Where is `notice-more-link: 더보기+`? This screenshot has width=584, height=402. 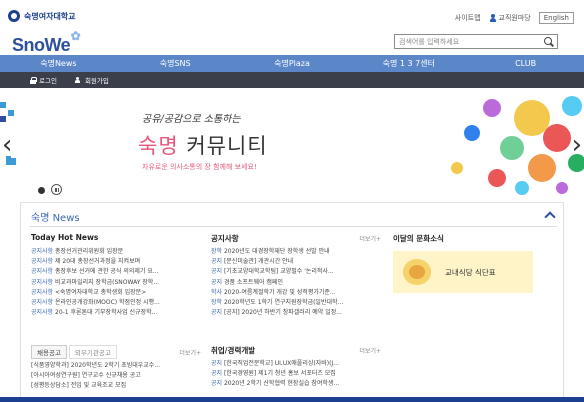 notice-more-link: 더보기+ is located at coordinates (370, 238).